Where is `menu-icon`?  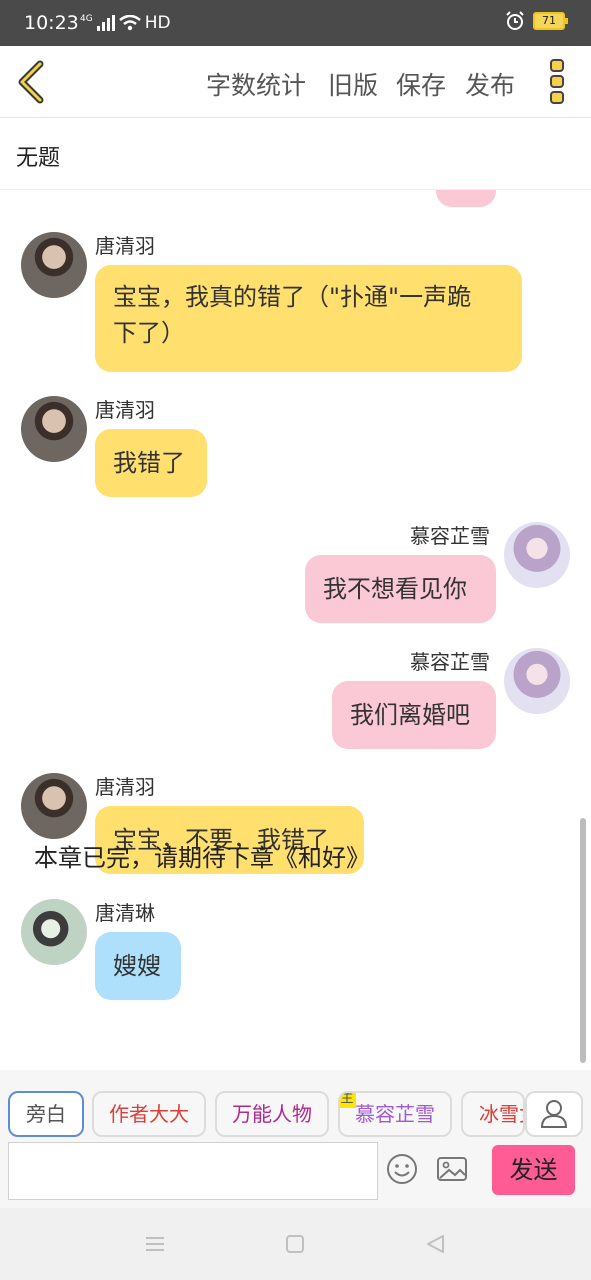
menu-icon is located at coordinates (155, 1244).